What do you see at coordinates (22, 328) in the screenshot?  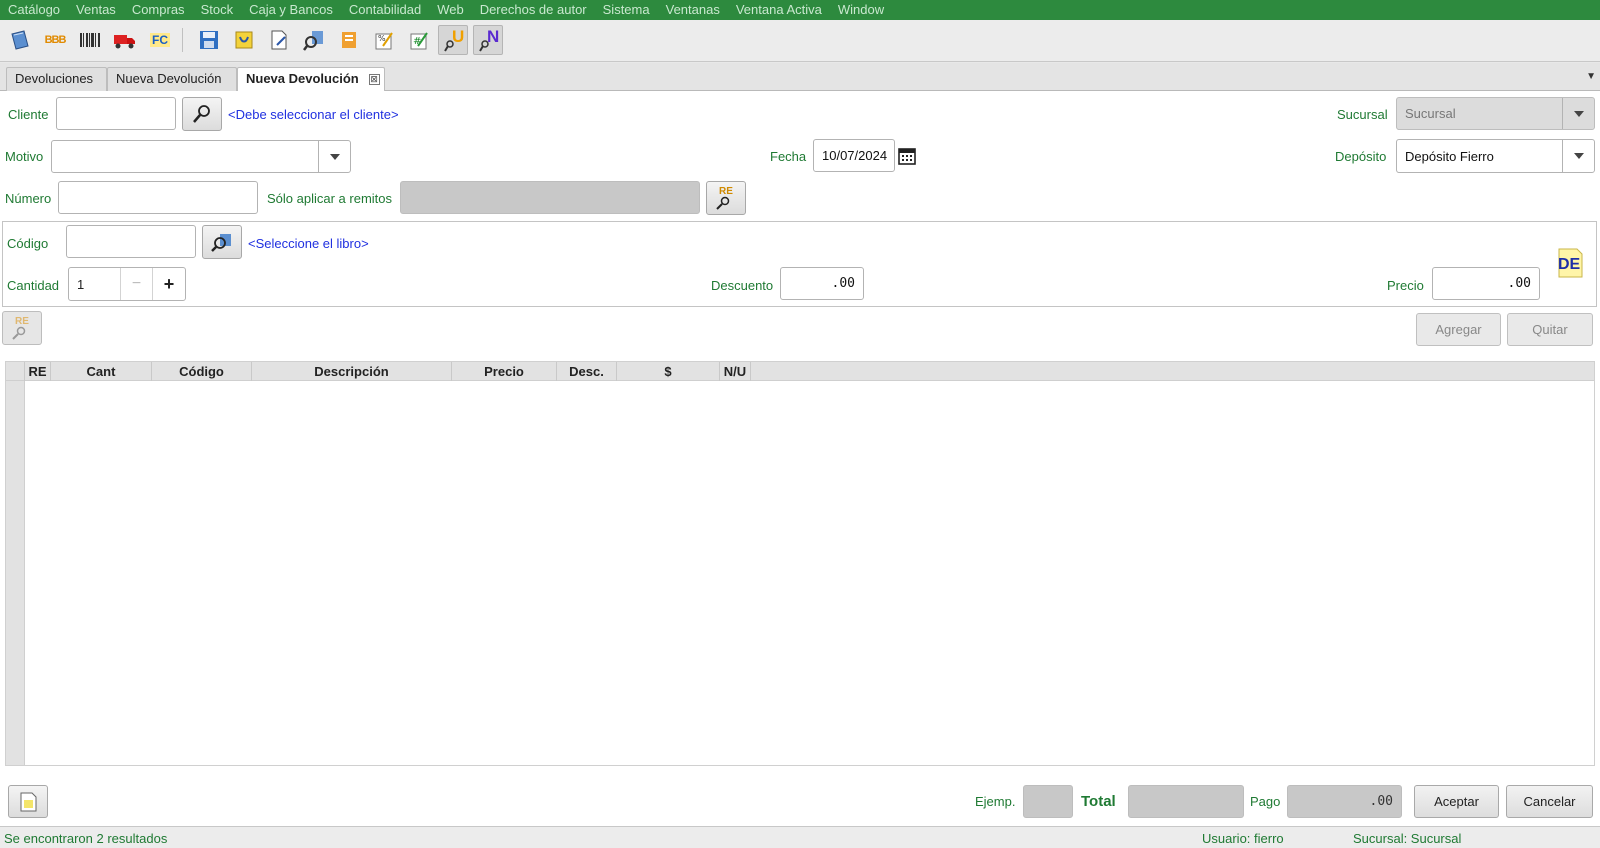 I see `remito-item-search-button: RE` at bounding box center [22, 328].